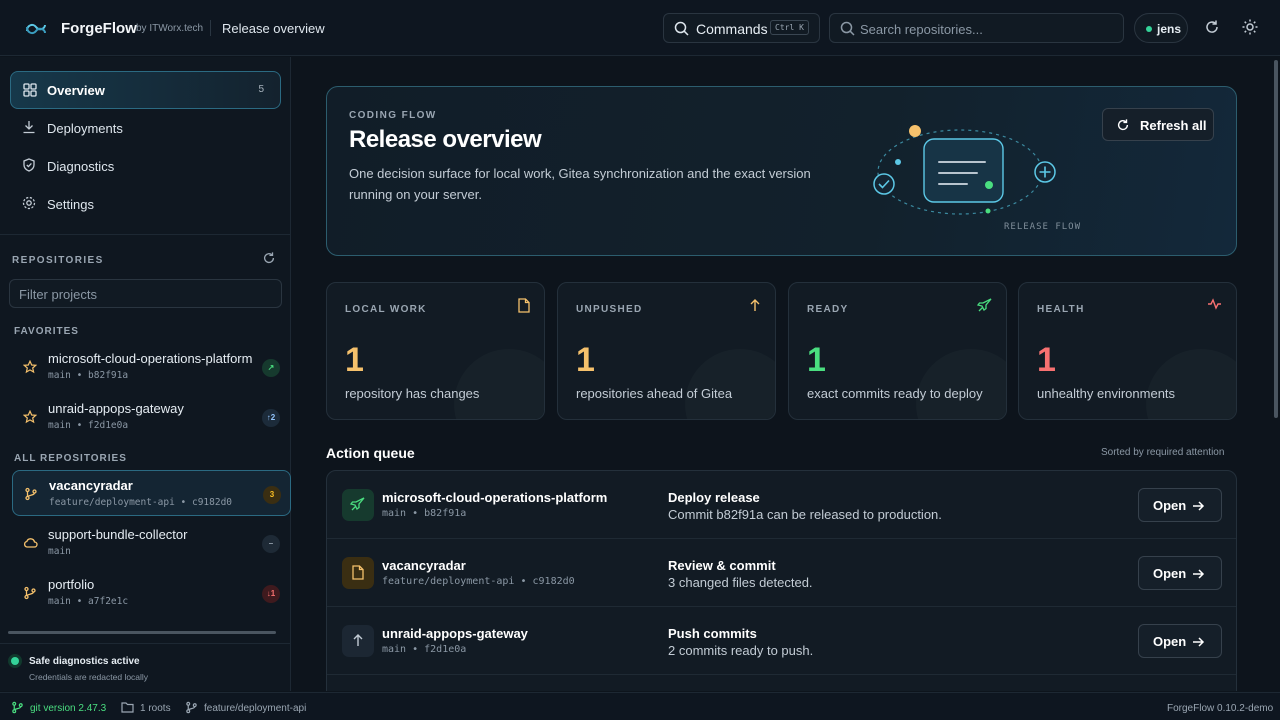 The image size is (1280, 720). I want to click on search-icon, so click(847, 28).